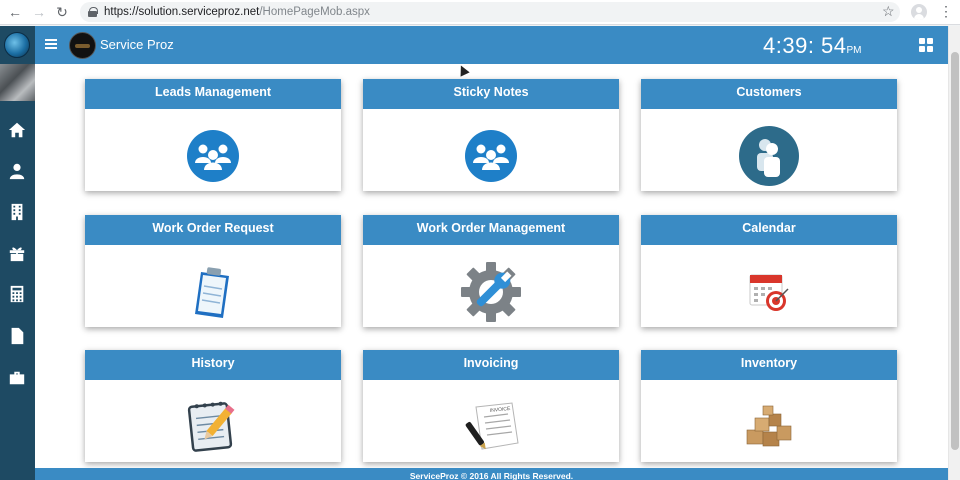  Describe the element at coordinates (213, 427) in the screenshot. I see `notepad-pencil-icon` at that location.